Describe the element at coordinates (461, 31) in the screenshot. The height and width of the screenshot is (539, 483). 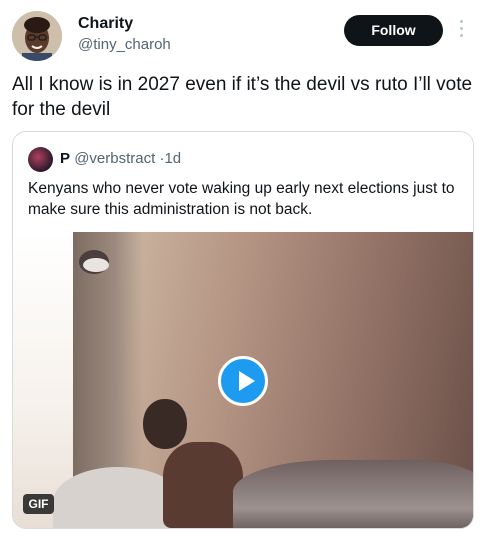
I see `more-options-icon` at that location.